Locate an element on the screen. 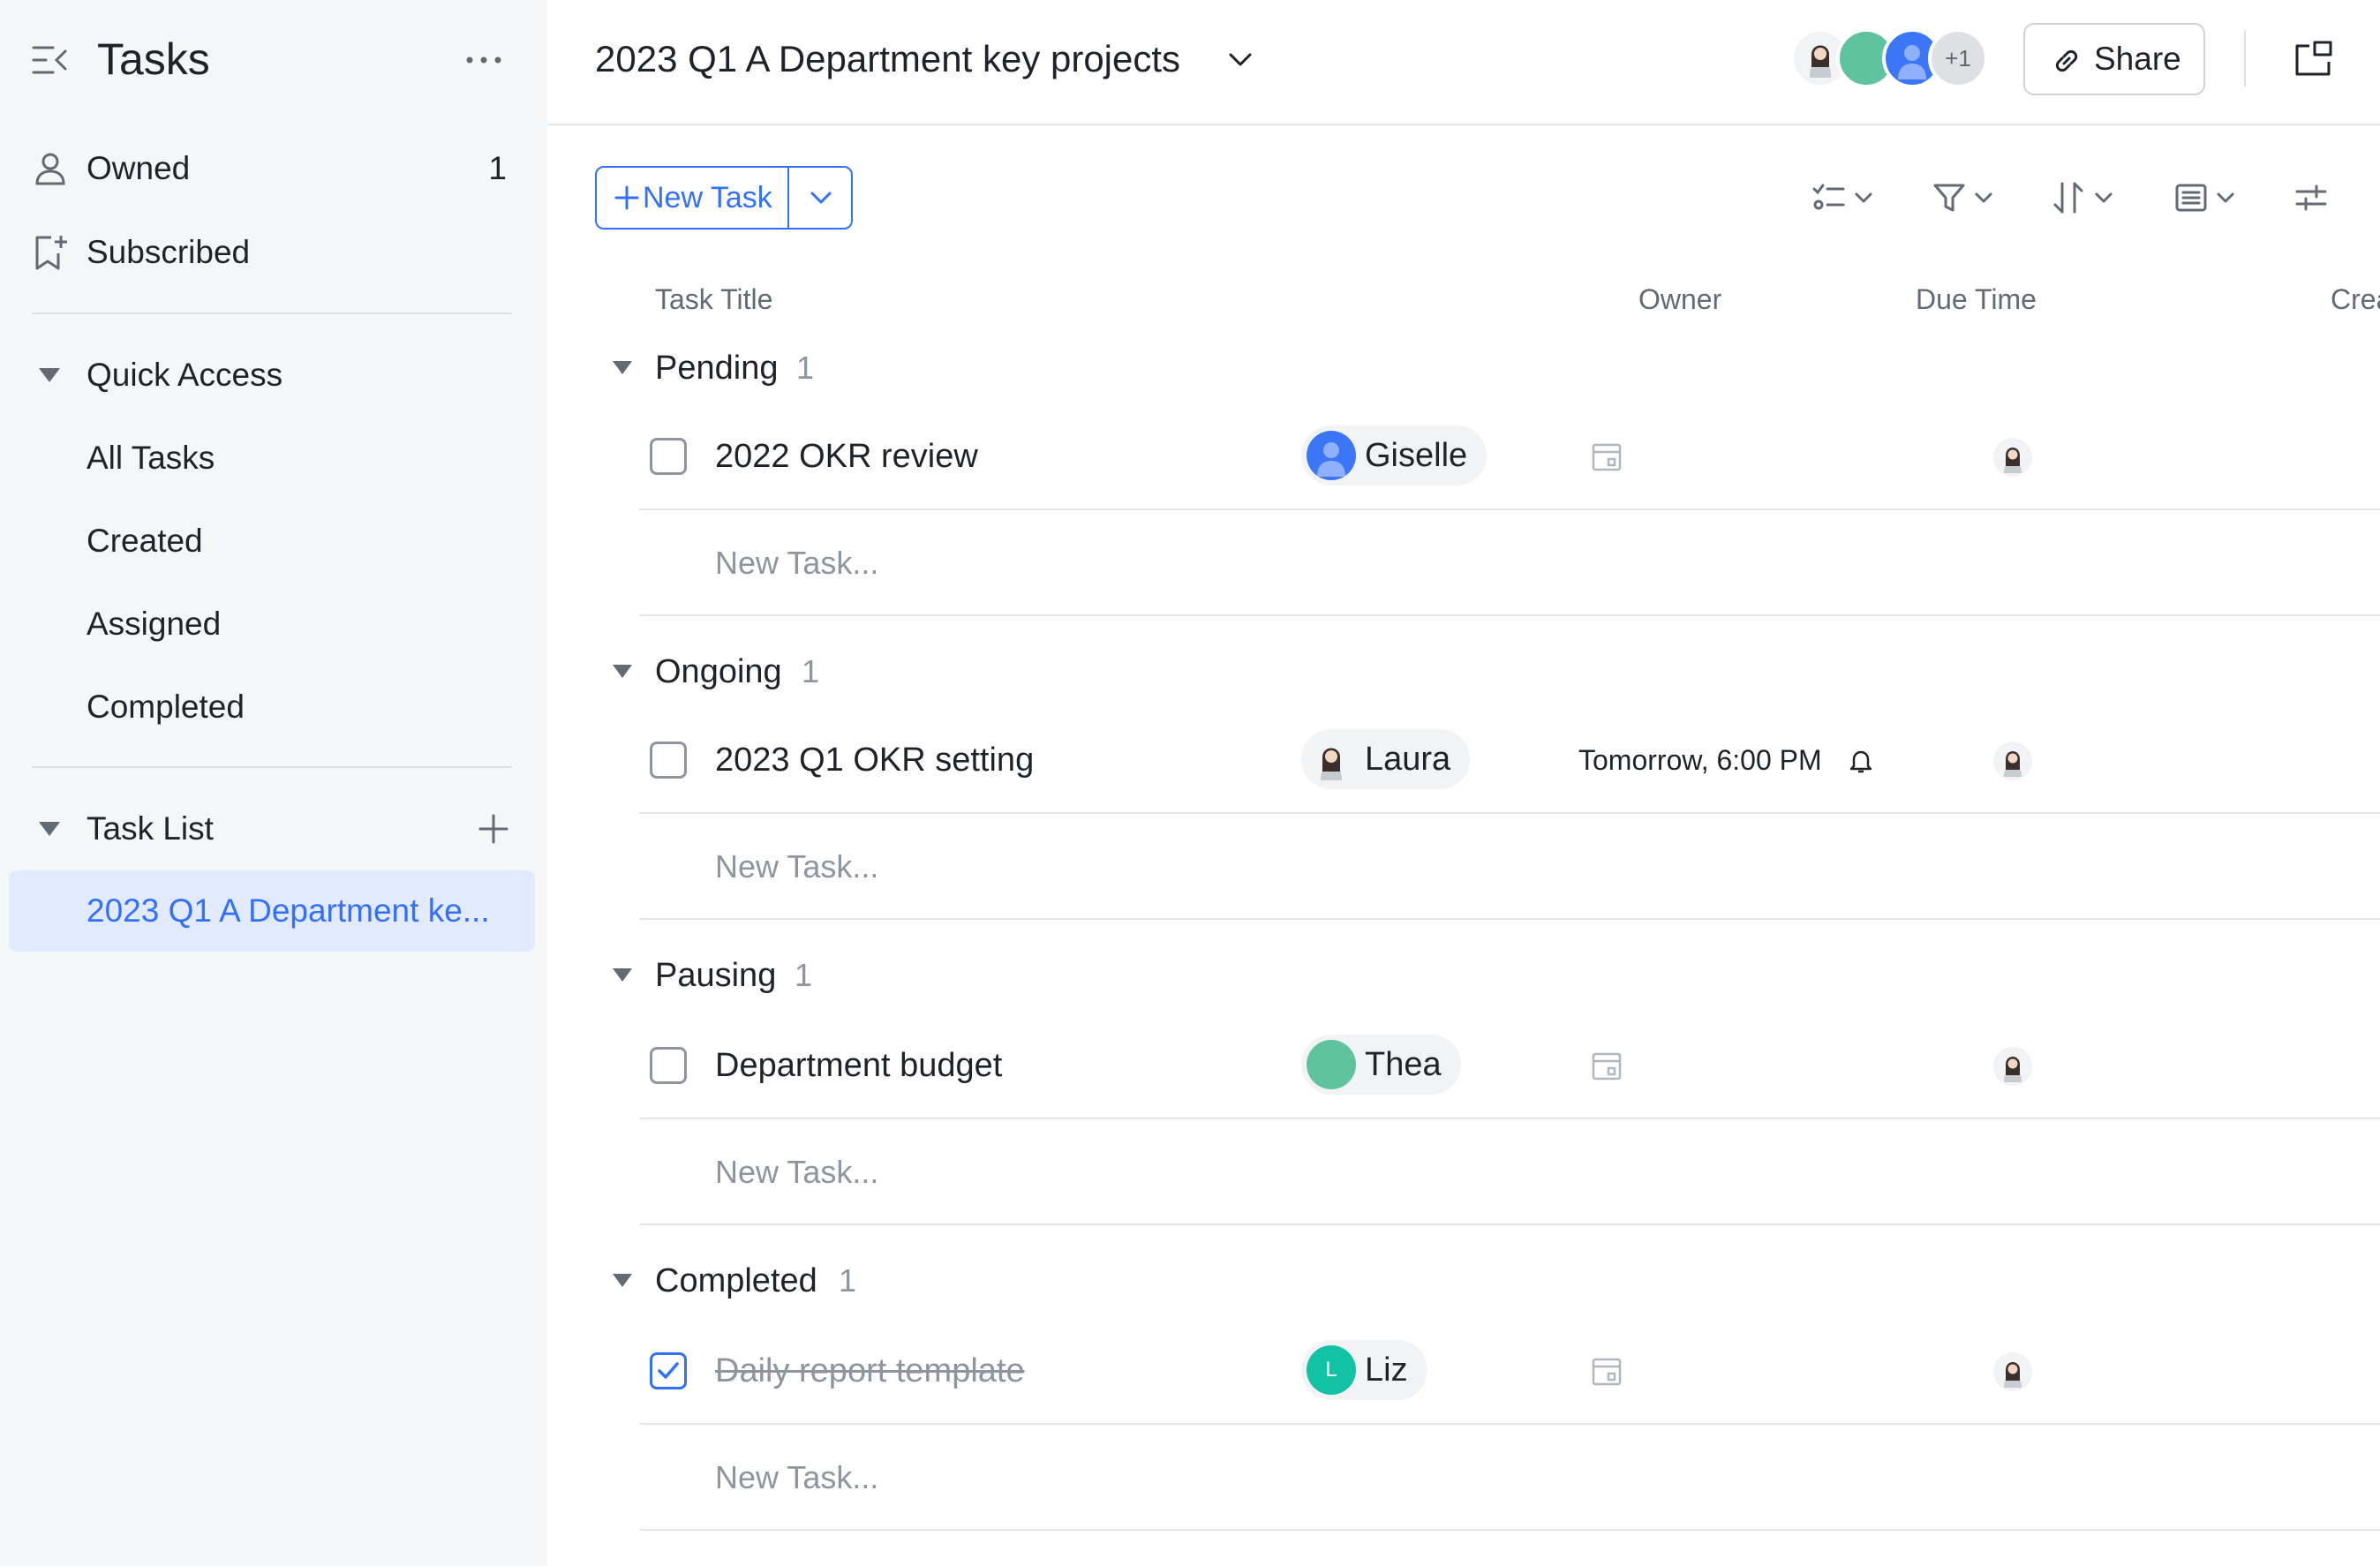 The height and width of the screenshot is (1566, 2380). task-title: Daily report template is located at coordinates (870, 1371).